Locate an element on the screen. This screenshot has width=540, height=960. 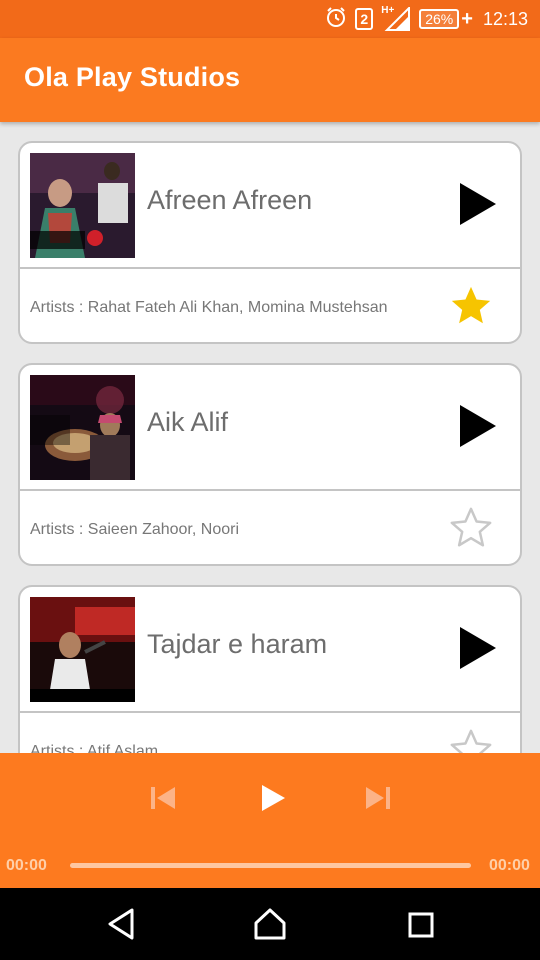
app-bar: Ola Play Studios is located at coordinates (270, 80).